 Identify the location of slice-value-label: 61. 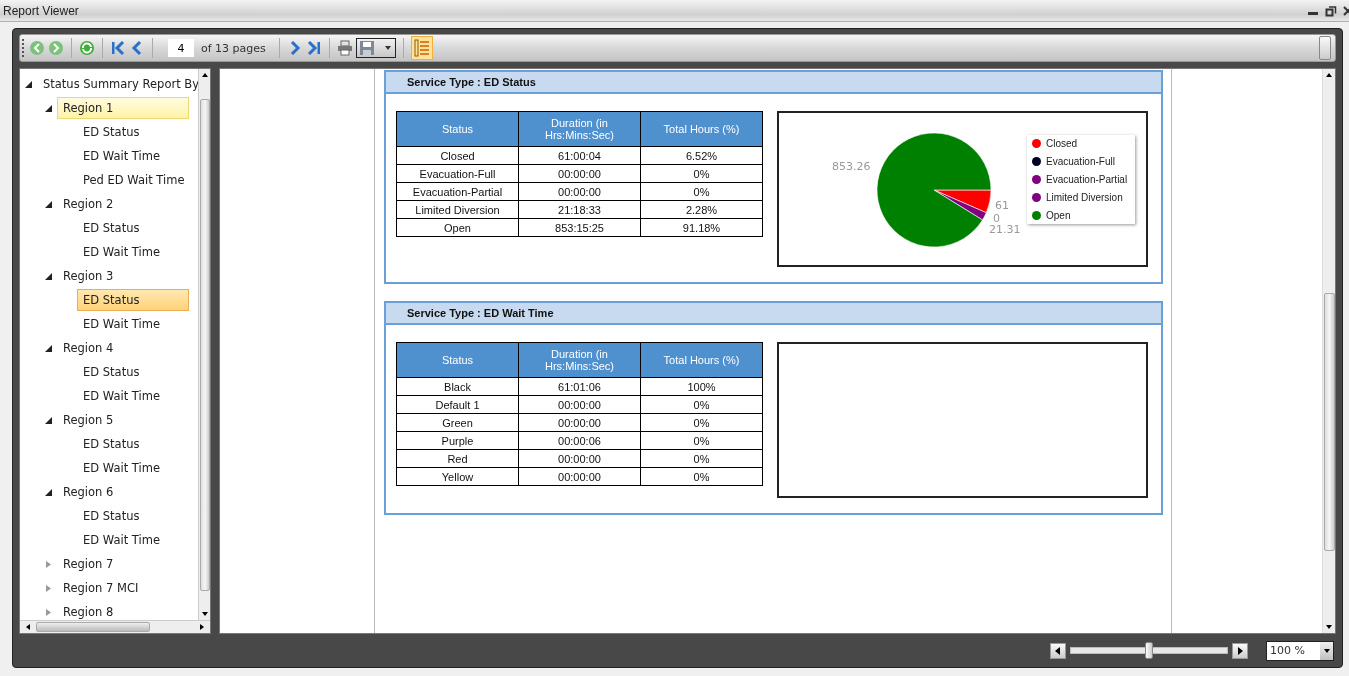
(1002, 205).